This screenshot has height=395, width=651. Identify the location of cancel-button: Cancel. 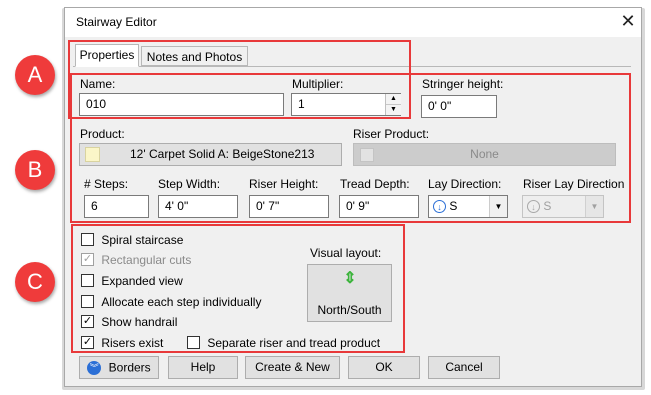
(464, 367).